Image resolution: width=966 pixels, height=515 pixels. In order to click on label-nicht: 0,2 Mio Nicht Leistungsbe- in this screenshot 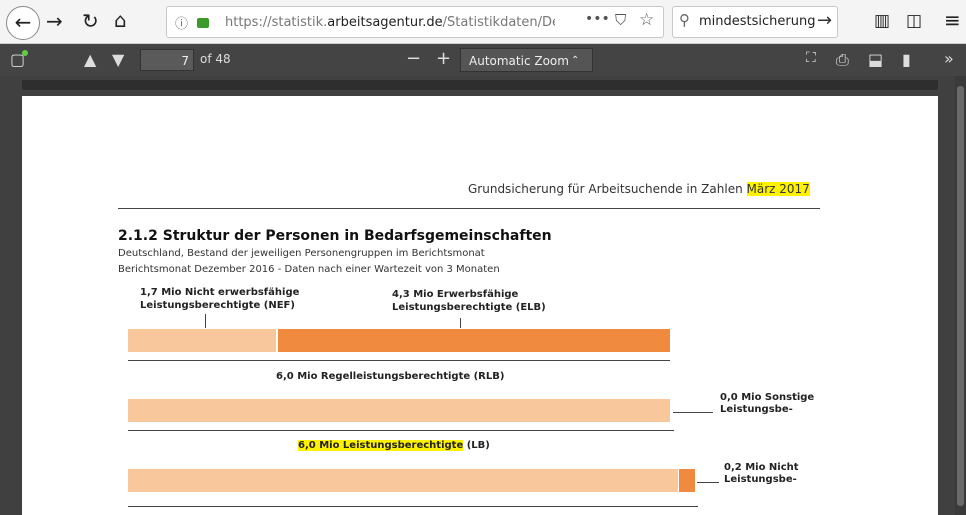, I will do `click(761, 474)`.